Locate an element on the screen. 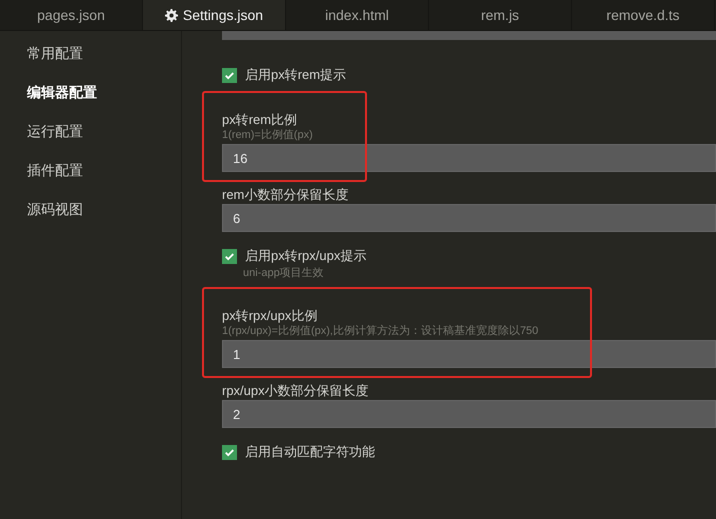  hint-text: uni-app项目生效 is located at coordinates (284, 273).